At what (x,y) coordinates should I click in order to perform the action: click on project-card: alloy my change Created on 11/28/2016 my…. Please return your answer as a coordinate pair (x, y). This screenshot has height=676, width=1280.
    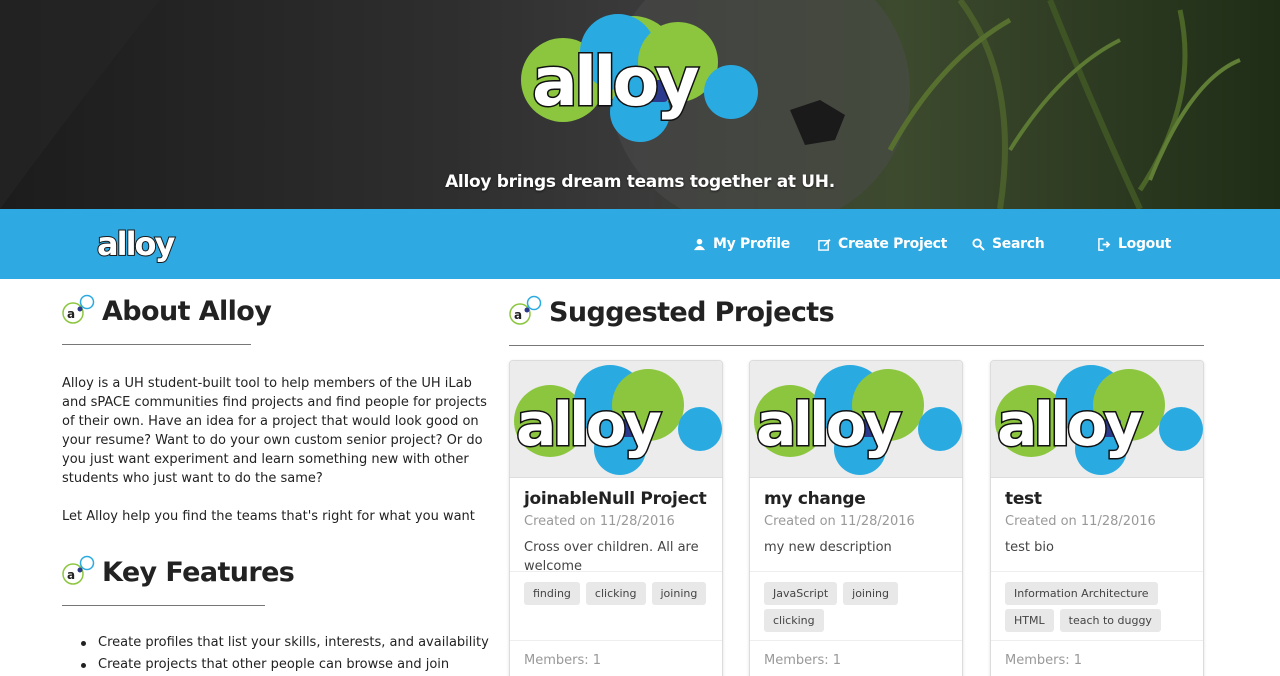
    Looking at the image, I should click on (856, 518).